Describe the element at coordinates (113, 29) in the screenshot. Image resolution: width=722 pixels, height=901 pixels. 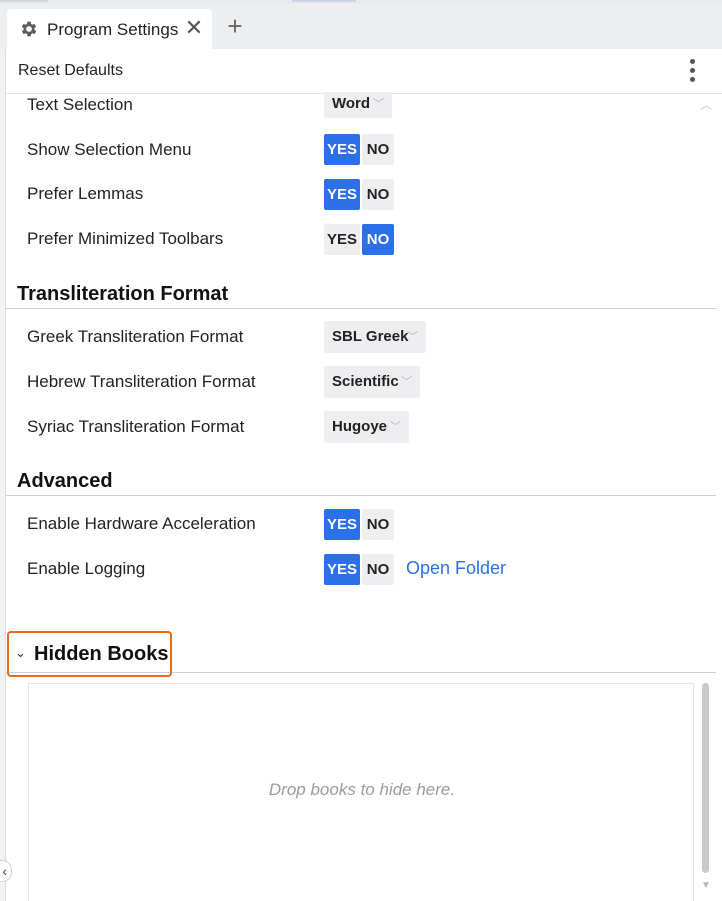
I see `tab-title: Program Settings` at that location.